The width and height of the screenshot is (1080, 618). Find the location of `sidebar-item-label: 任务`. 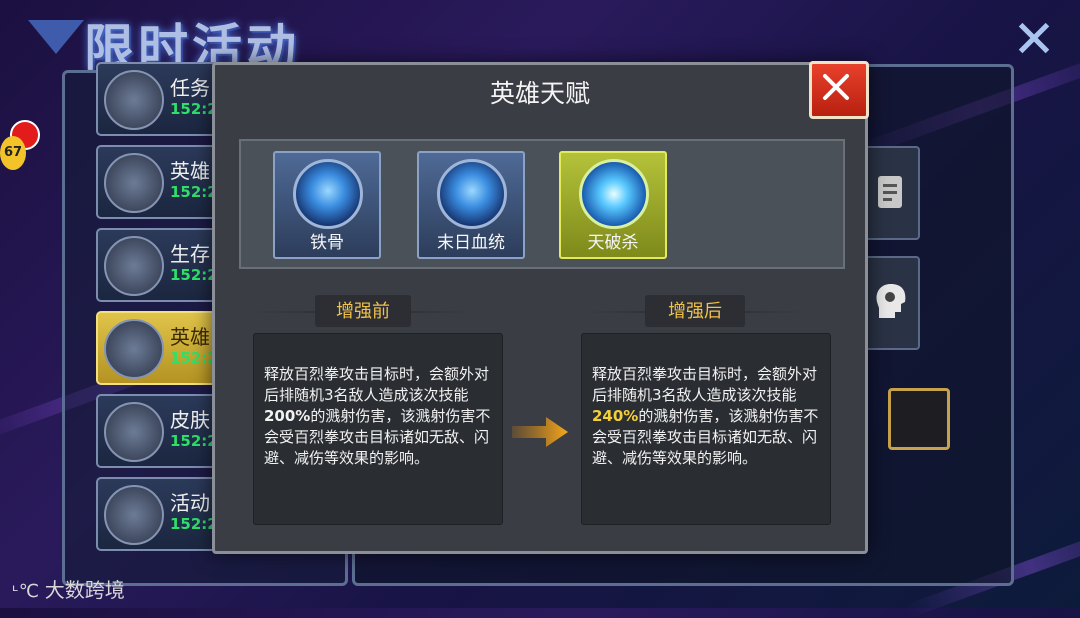

sidebar-item-label: 任务 is located at coordinates (190, 88).